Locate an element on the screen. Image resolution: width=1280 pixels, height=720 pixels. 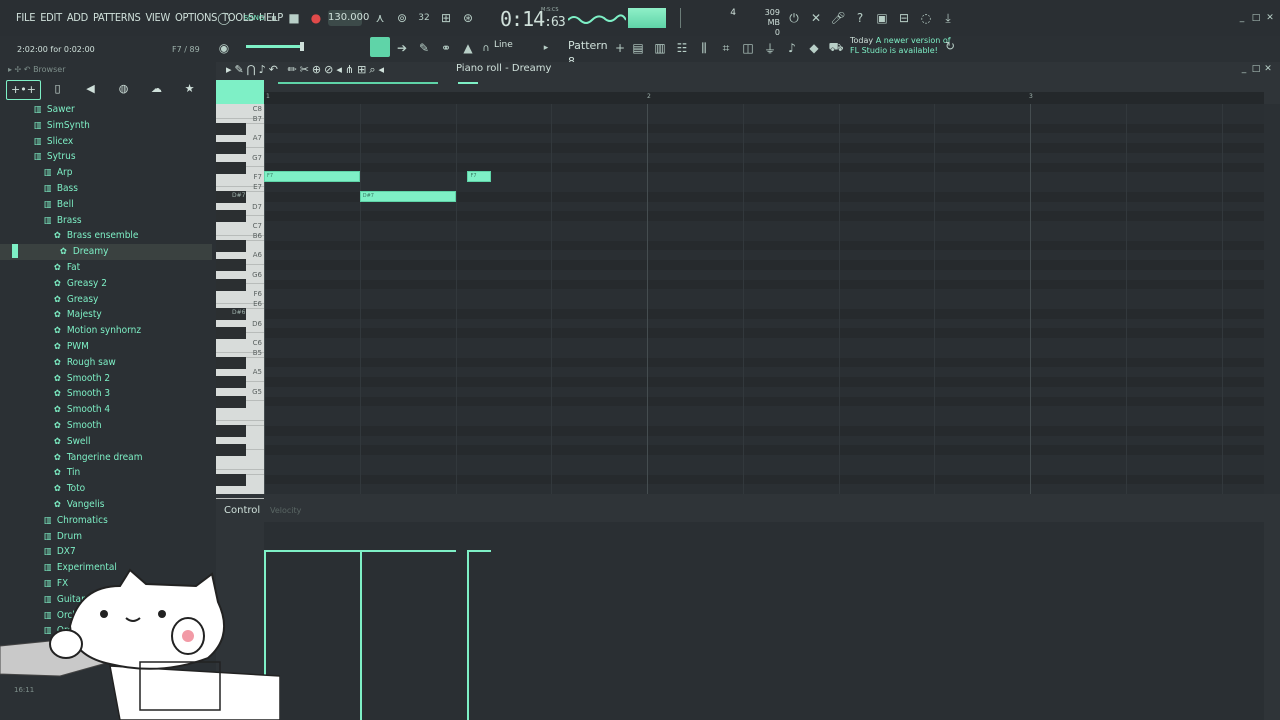
menu-patterns: PATTERNS is located at coordinates (117, 17).